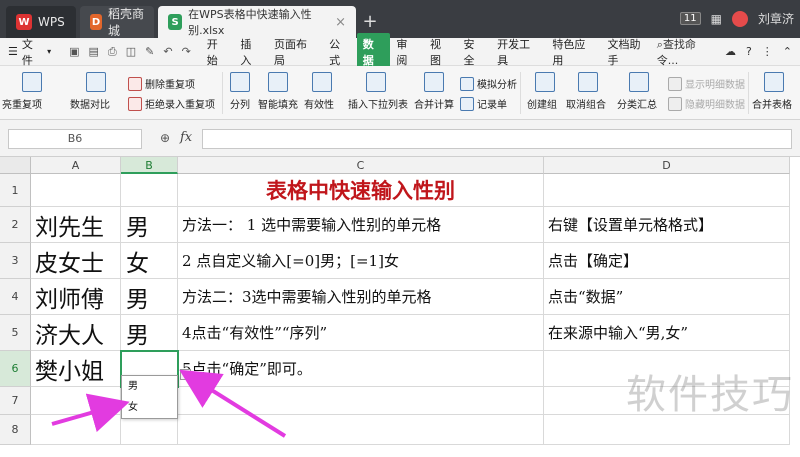 This screenshot has height=457, width=800. Describe the element at coordinates (361, 225) in the screenshot. I see `cell-c2: 方法一： 1 选中需要输入性别的单元格` at that location.